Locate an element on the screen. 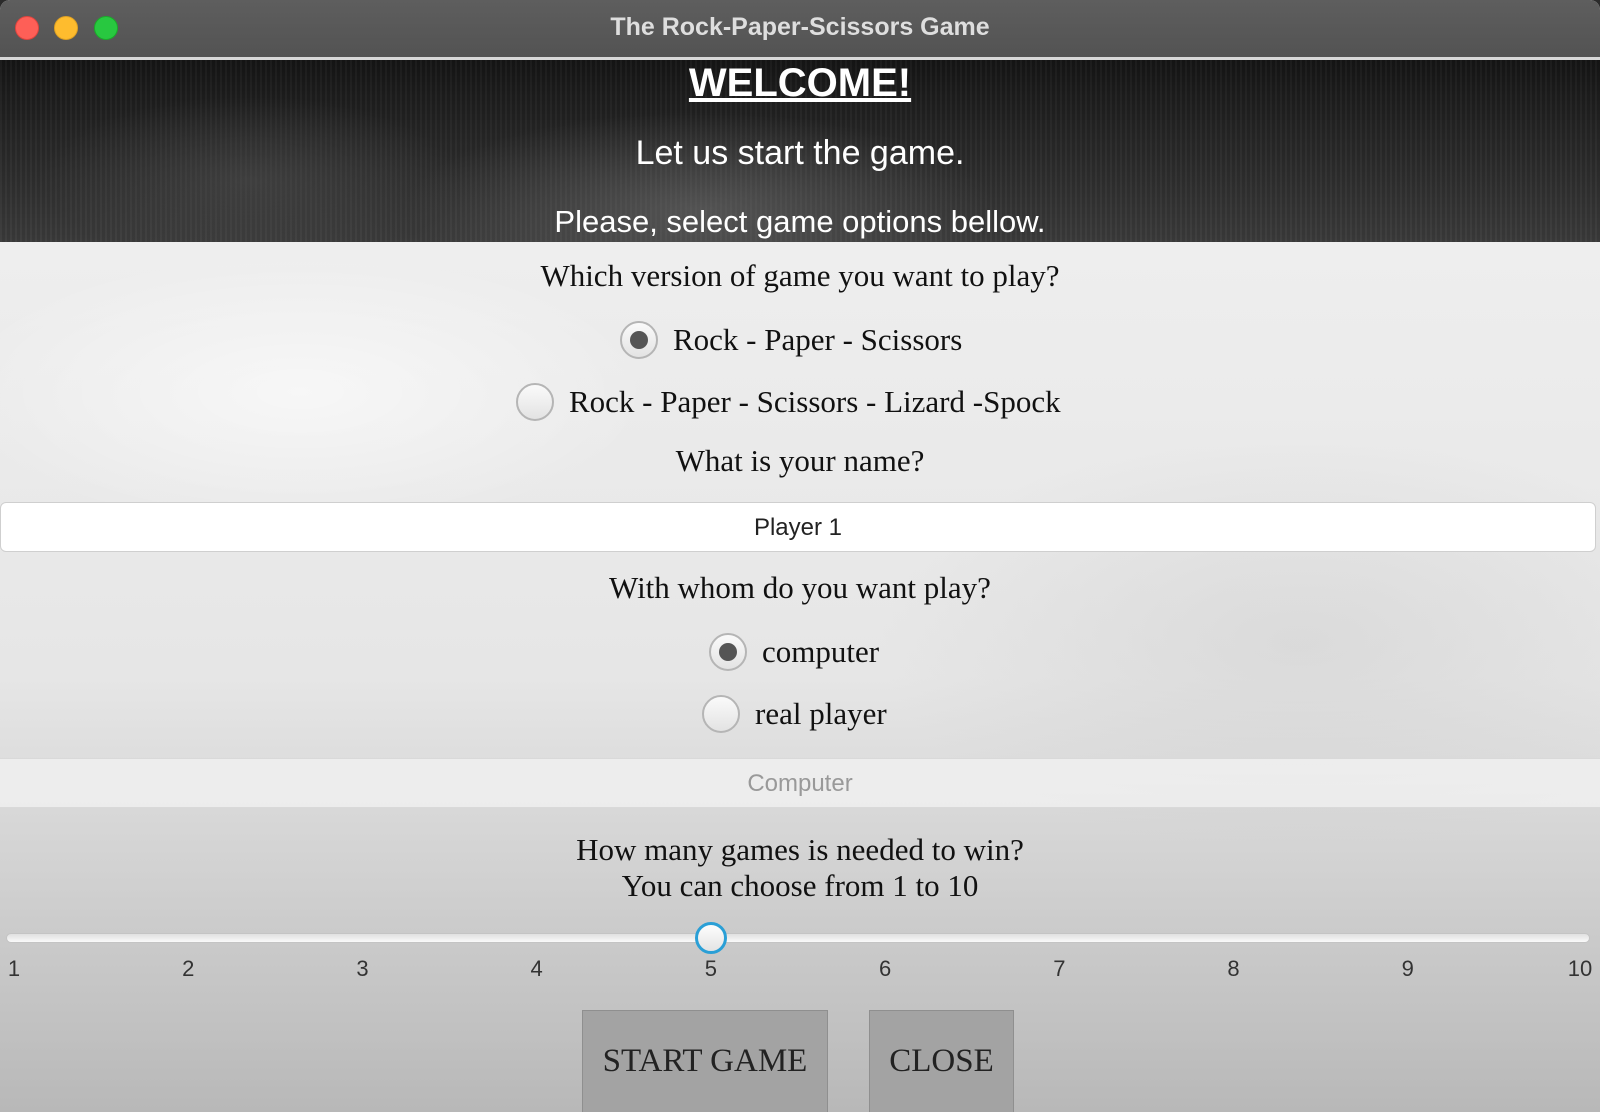 The width and height of the screenshot is (1600, 1112). version-radio-rps: Rock - Paper - Scissors is located at coordinates (791, 340).